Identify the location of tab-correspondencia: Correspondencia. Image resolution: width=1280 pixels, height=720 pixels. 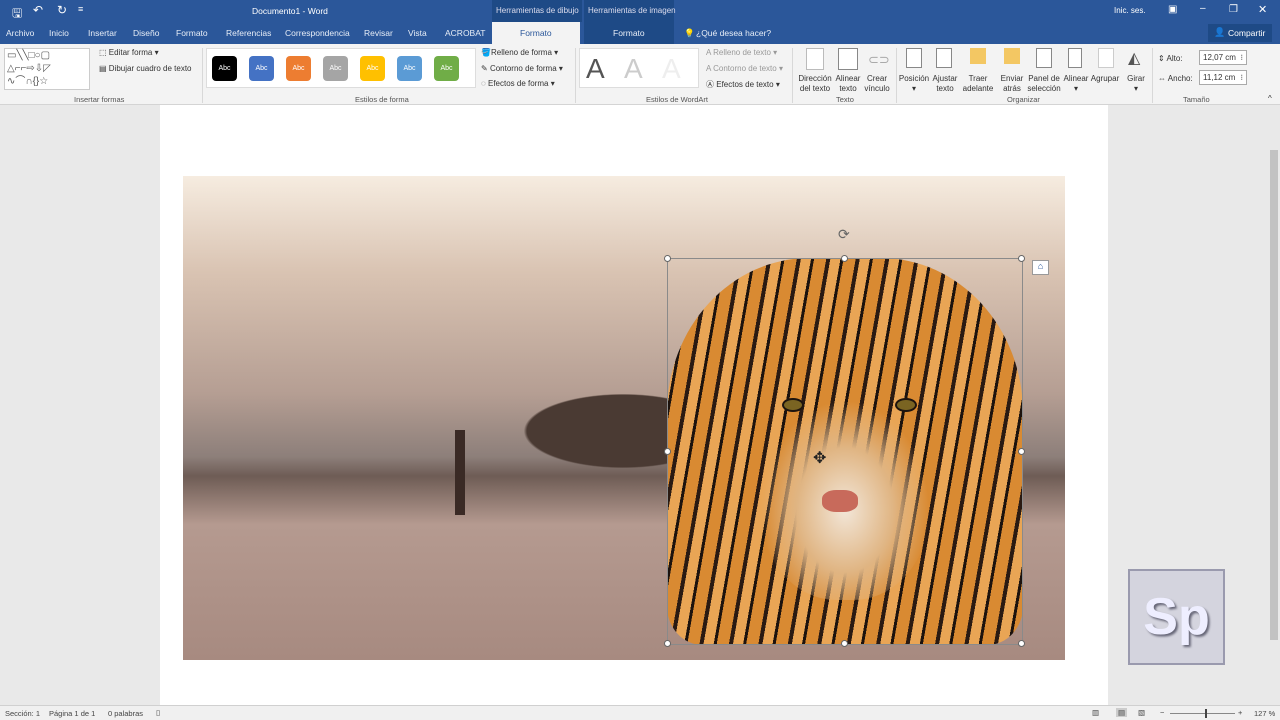
(317, 33).